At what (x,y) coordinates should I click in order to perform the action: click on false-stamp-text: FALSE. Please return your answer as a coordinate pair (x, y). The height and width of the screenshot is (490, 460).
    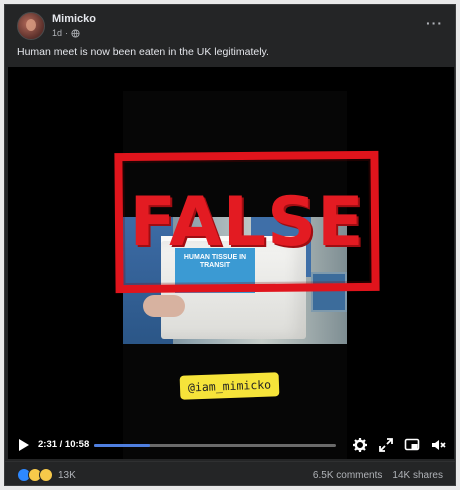
    Looking at the image, I should click on (247, 222).